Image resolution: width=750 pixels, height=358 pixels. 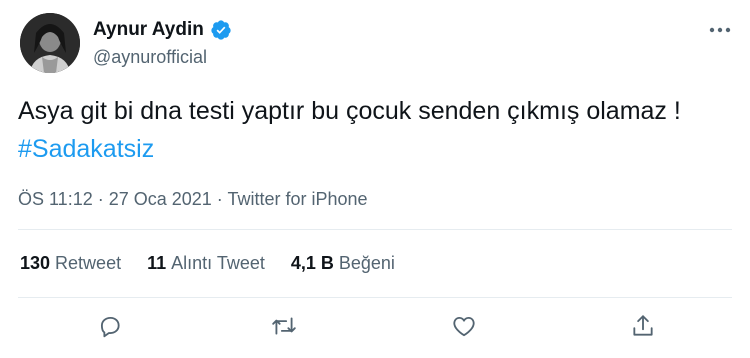 What do you see at coordinates (366, 263) in the screenshot?
I see `likes-label: Beğeni` at bounding box center [366, 263].